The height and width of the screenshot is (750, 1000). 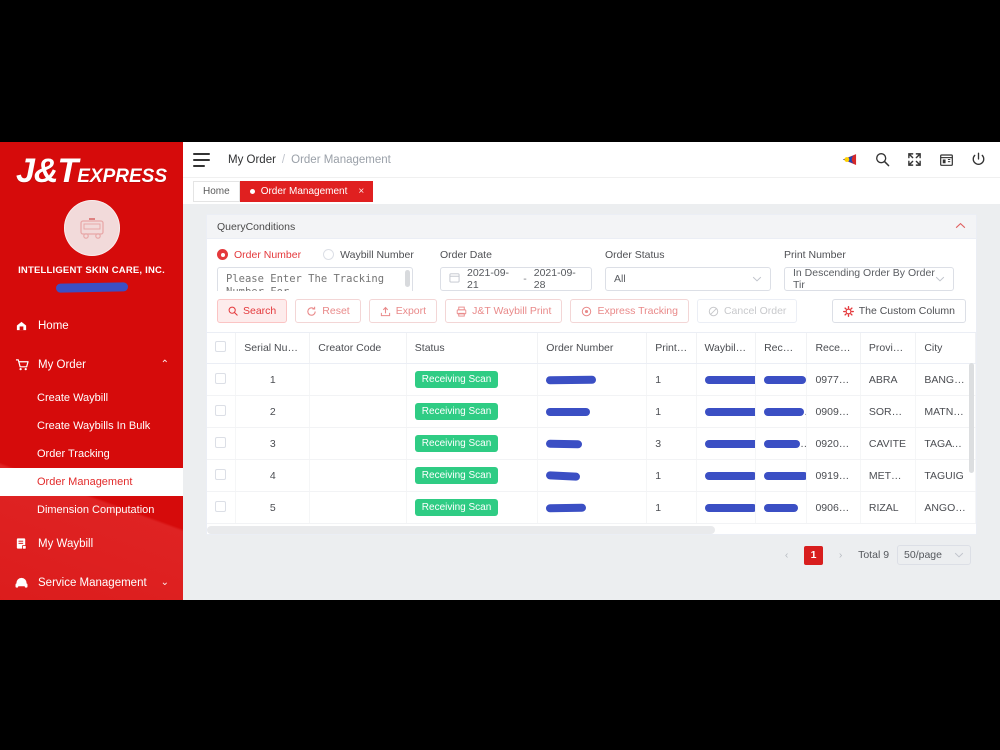 I want to click on cell-waybill-number, so click(x=726, y=475).